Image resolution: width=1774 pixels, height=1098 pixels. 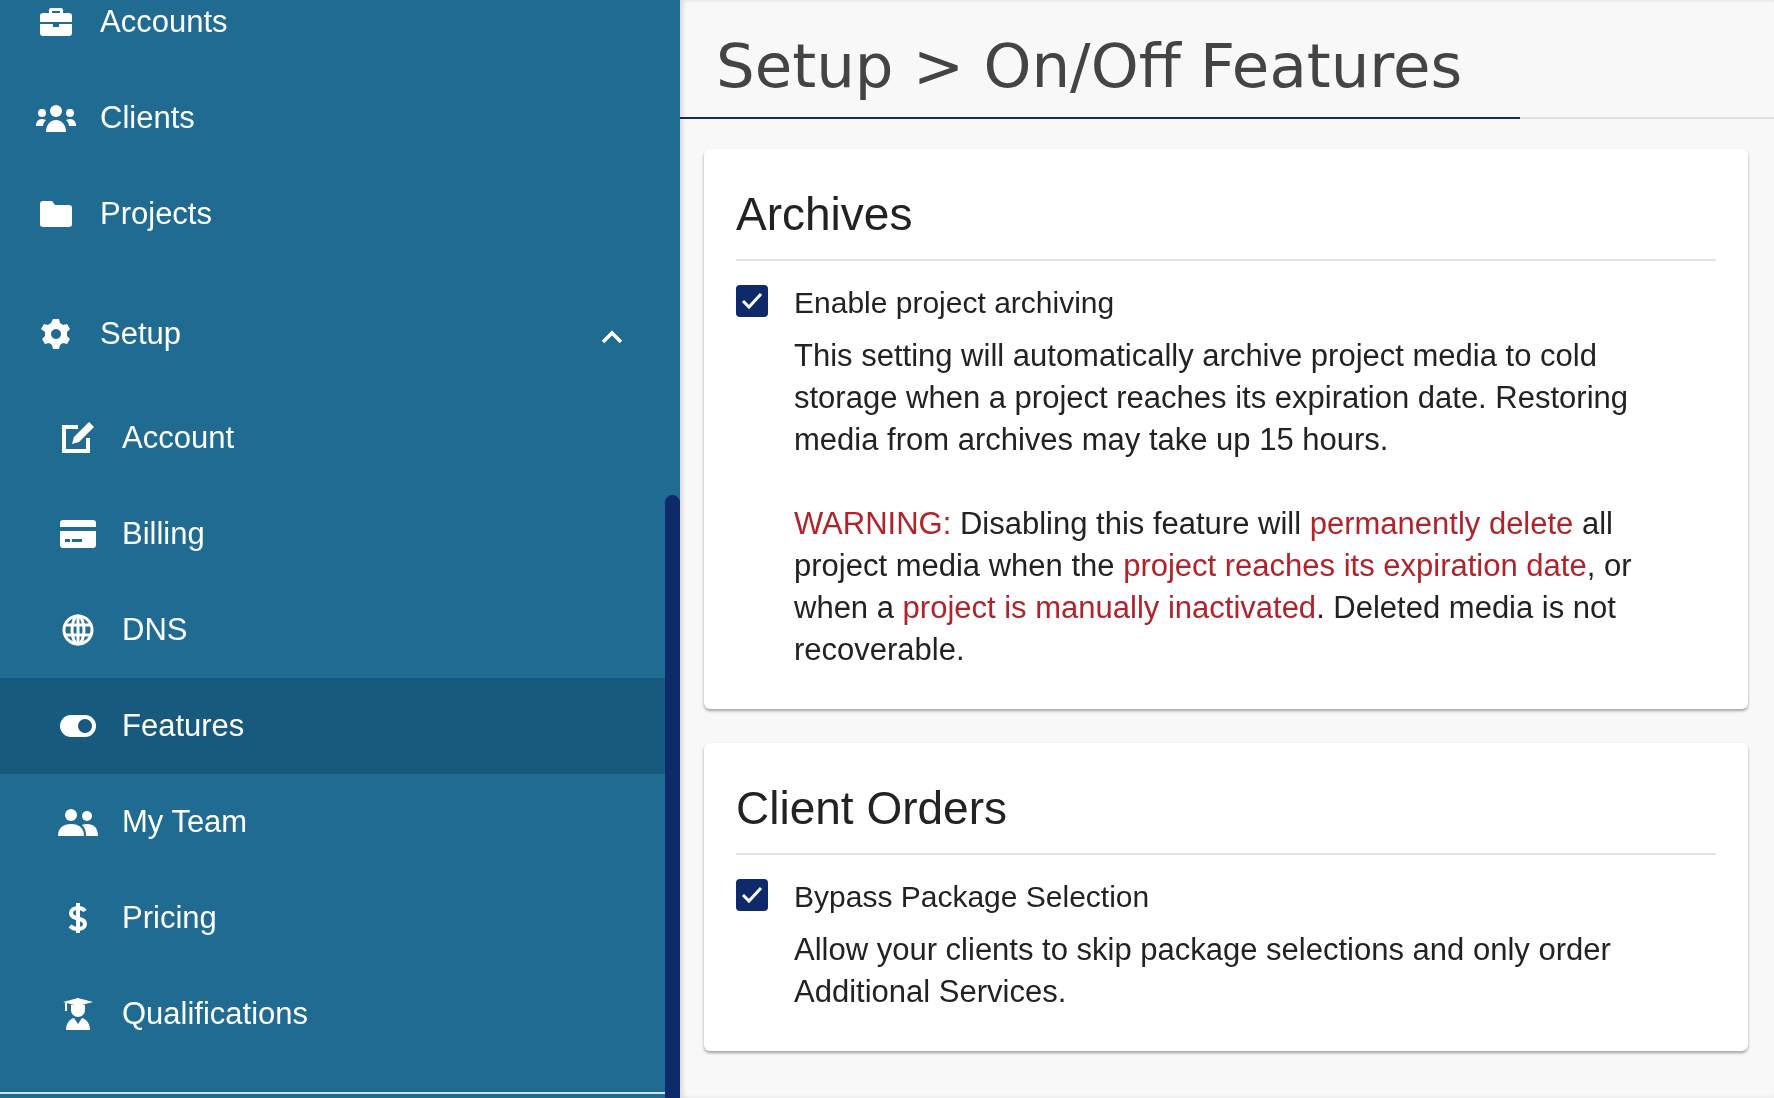 What do you see at coordinates (1100, 59) in the screenshot?
I see `page-title: Setup > On/Off Features` at bounding box center [1100, 59].